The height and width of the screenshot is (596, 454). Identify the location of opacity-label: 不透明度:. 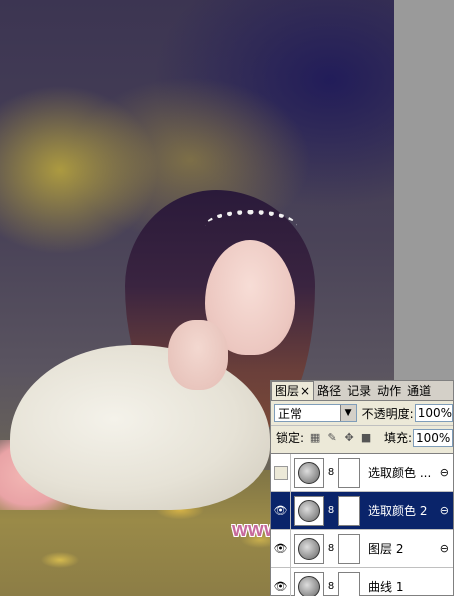
(387, 413).